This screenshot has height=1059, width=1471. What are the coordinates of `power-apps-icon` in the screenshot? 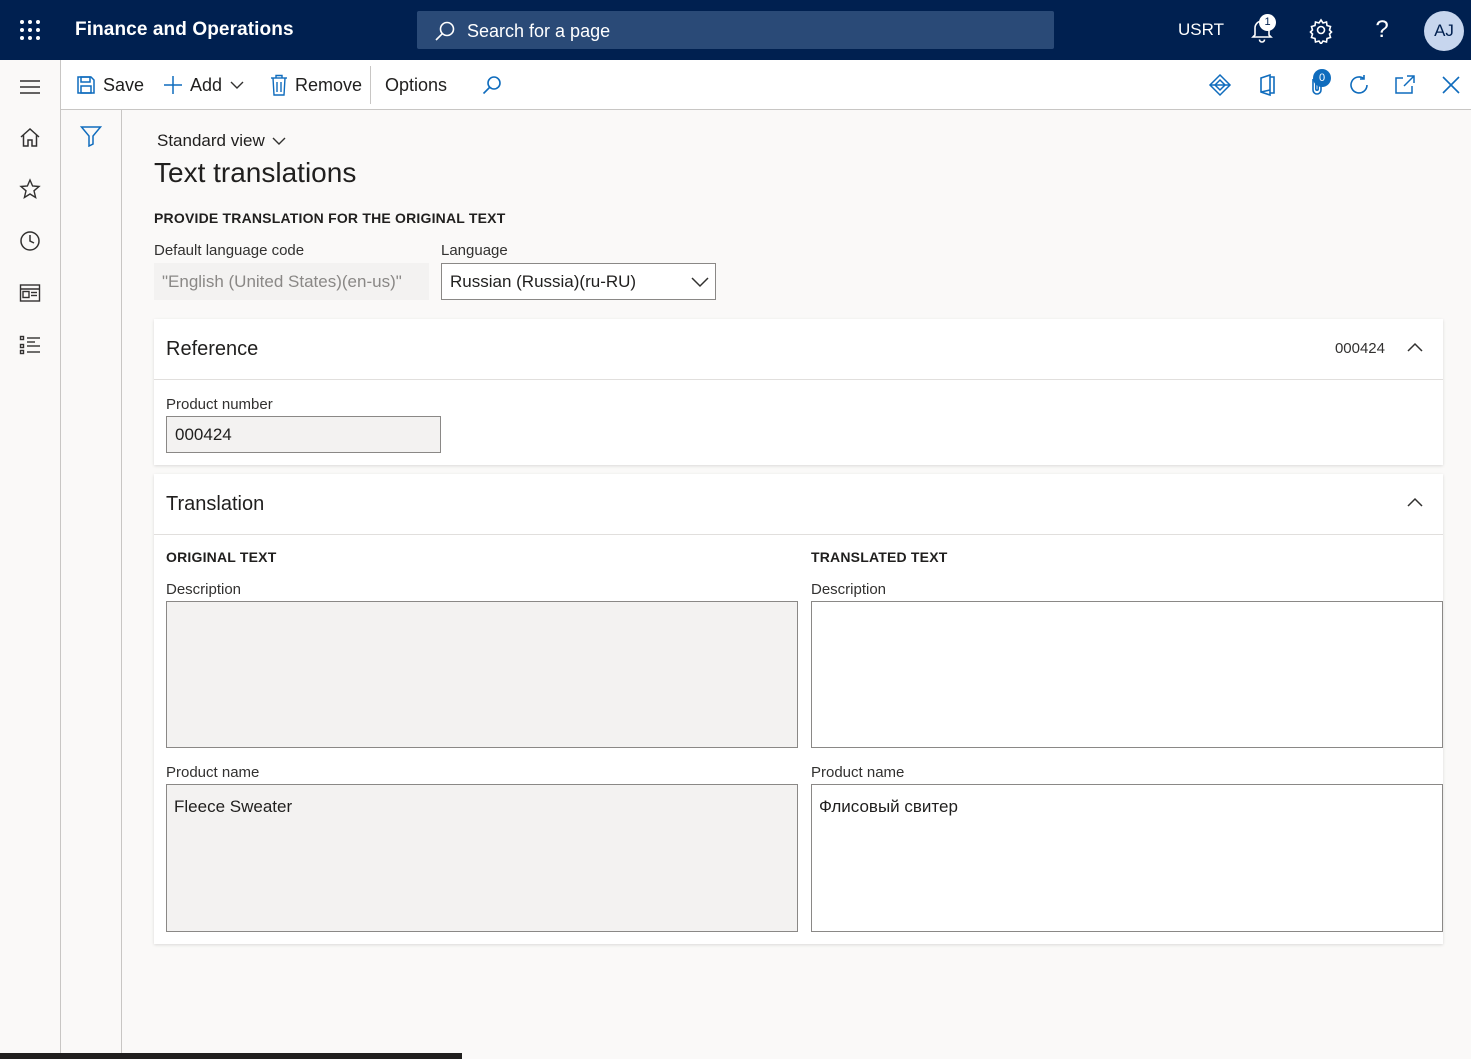 It's located at (1220, 85).